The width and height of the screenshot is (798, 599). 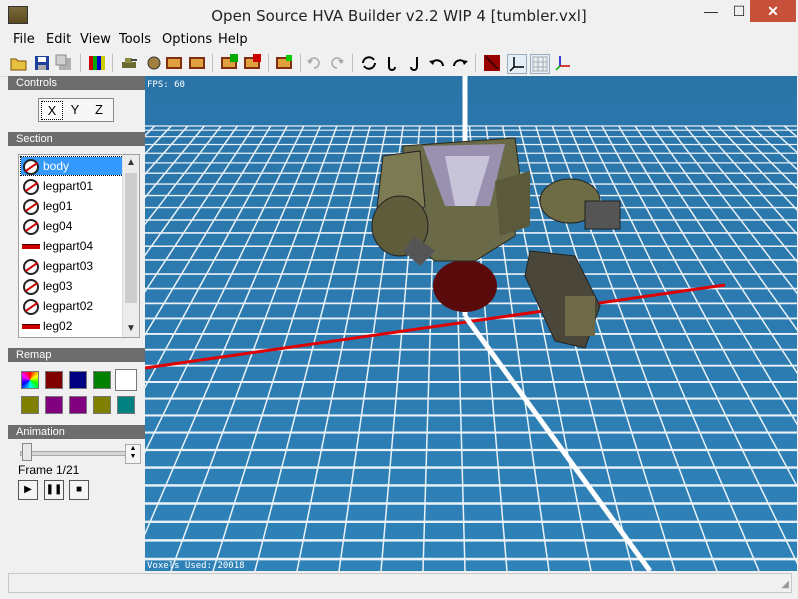 What do you see at coordinates (95, 39) in the screenshot?
I see `menu-view: View` at bounding box center [95, 39].